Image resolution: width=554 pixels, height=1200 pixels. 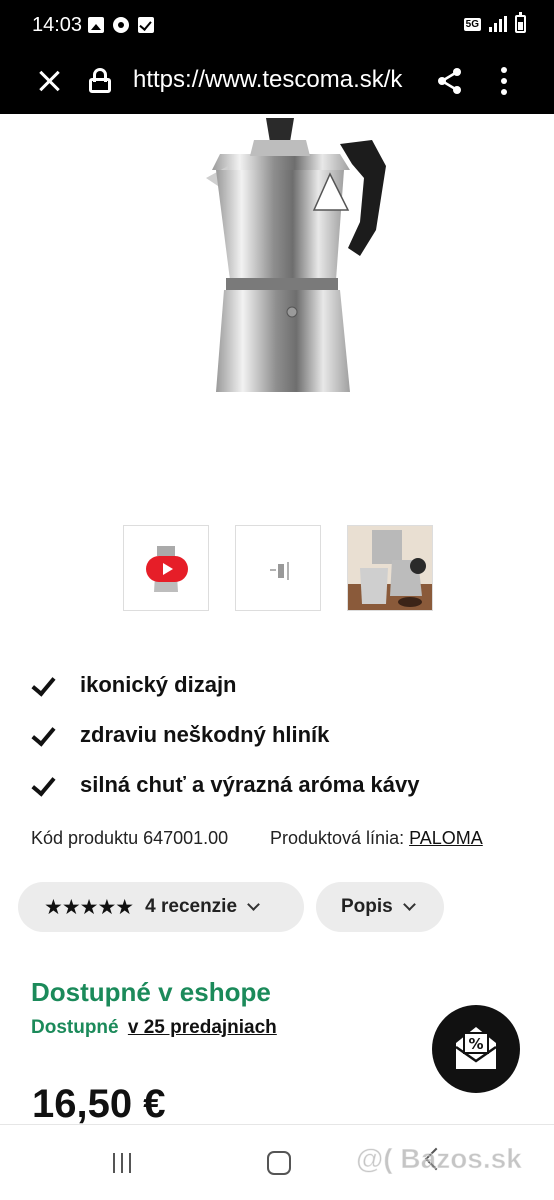 What do you see at coordinates (57, 25) in the screenshot?
I see `status-time: 14:03` at bounding box center [57, 25].